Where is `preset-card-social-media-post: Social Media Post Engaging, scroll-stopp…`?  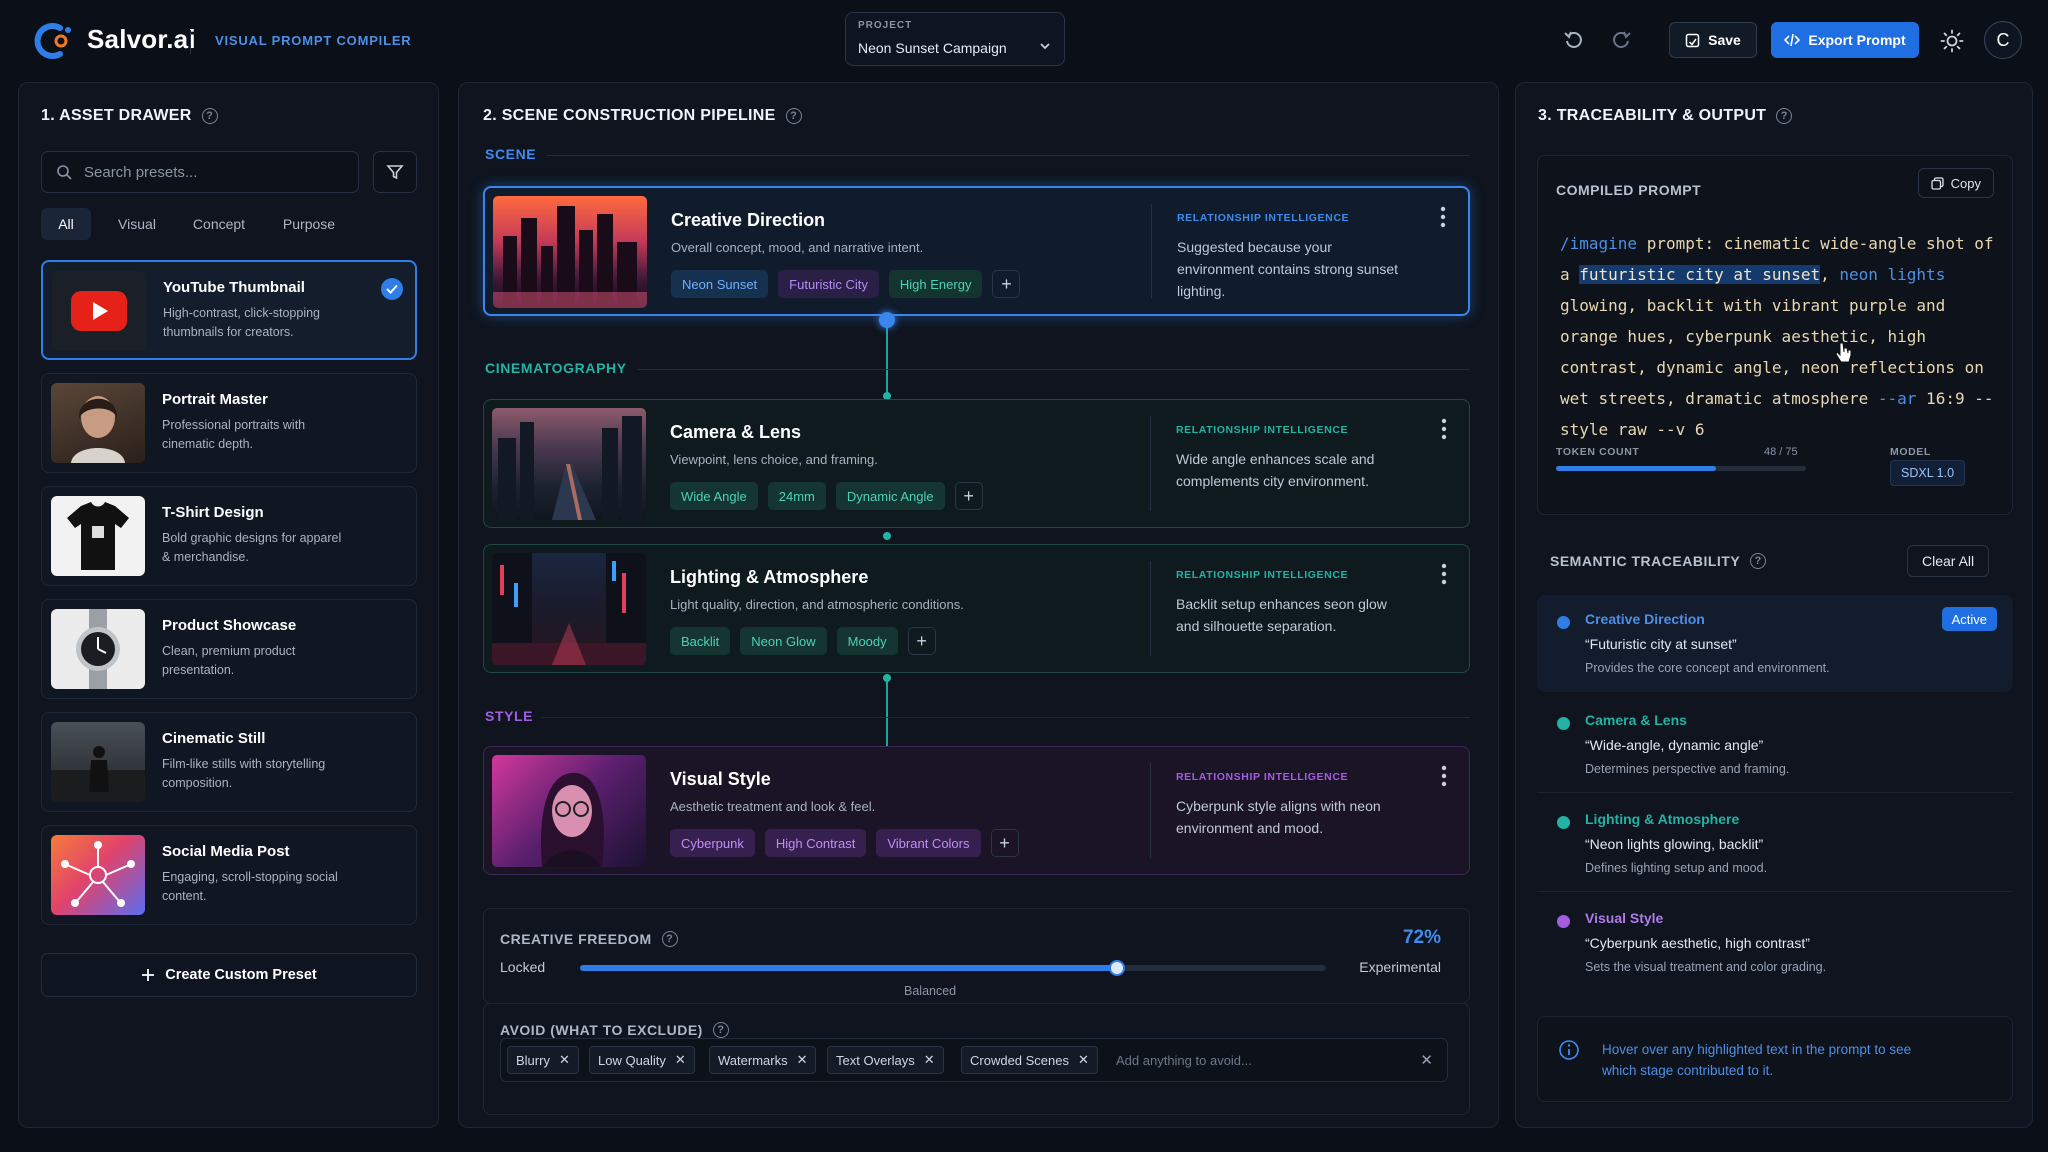
preset-card-social-media-post: Social Media Post Engaging, scroll-stopp… is located at coordinates (229, 875).